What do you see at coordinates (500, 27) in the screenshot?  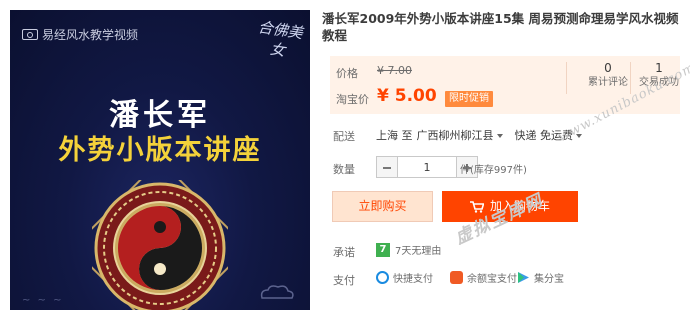 I see `product-title: 潘长军2009年外势小版本讲座15集 周易预测命理易学风水视频教程` at bounding box center [500, 27].